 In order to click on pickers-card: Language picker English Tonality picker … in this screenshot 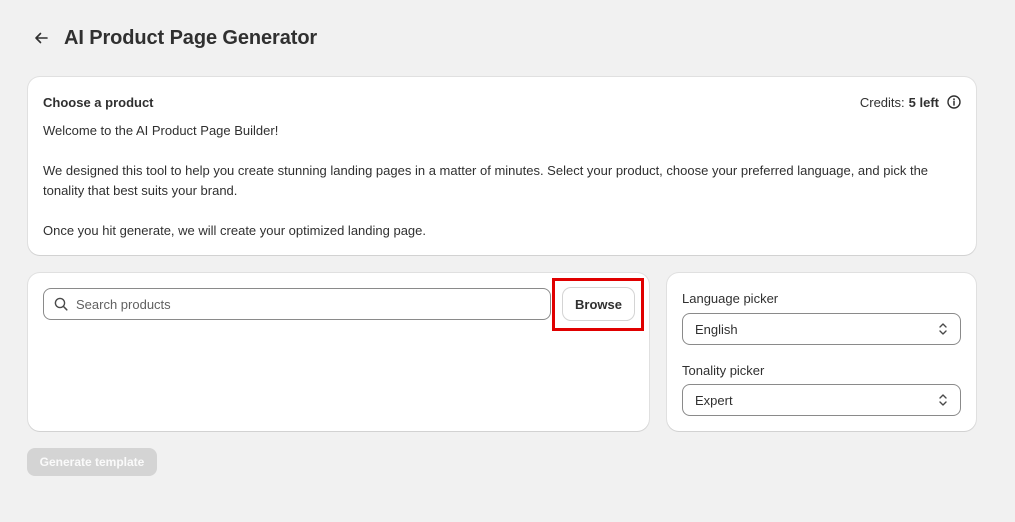, I will do `click(821, 352)`.